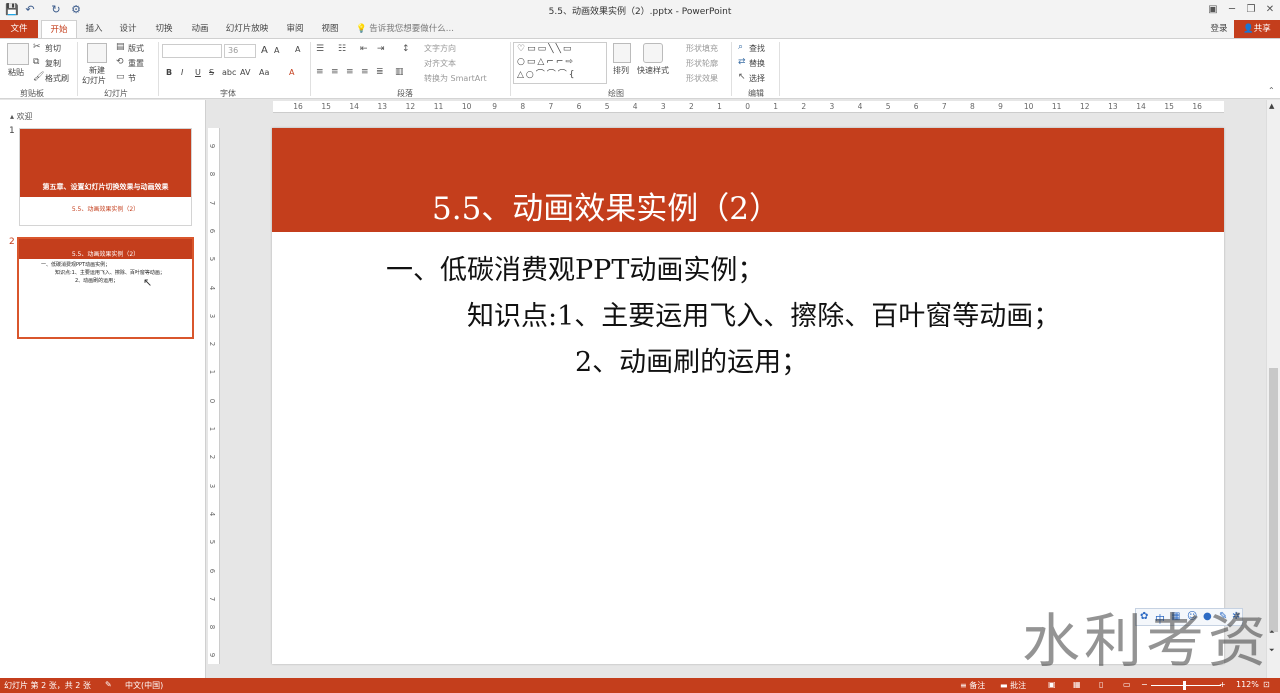  What do you see at coordinates (702, 63) in the screenshot?
I see `shape-outline-button: 形状轮廓` at bounding box center [702, 63].